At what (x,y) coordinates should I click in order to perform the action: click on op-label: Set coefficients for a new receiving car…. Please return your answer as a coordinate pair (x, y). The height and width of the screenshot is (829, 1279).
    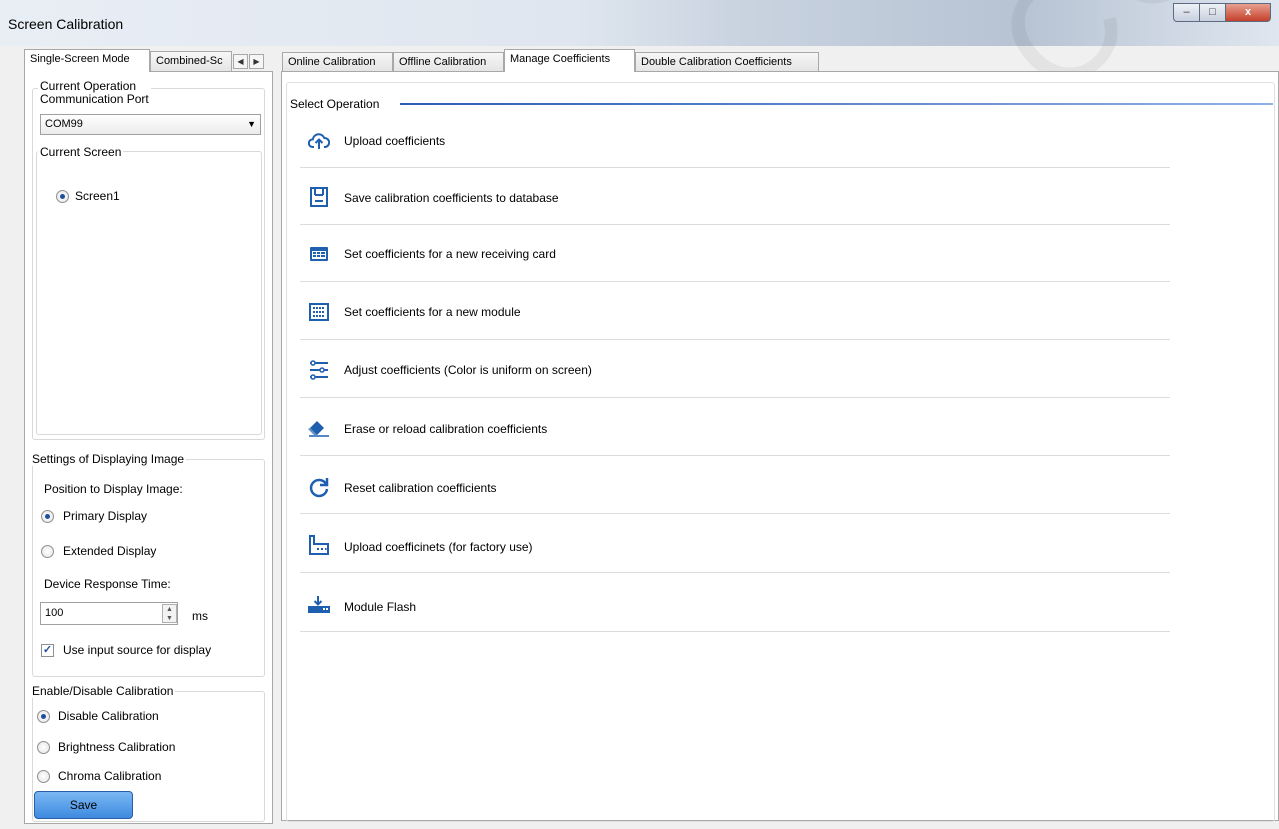
    Looking at the image, I should click on (450, 254).